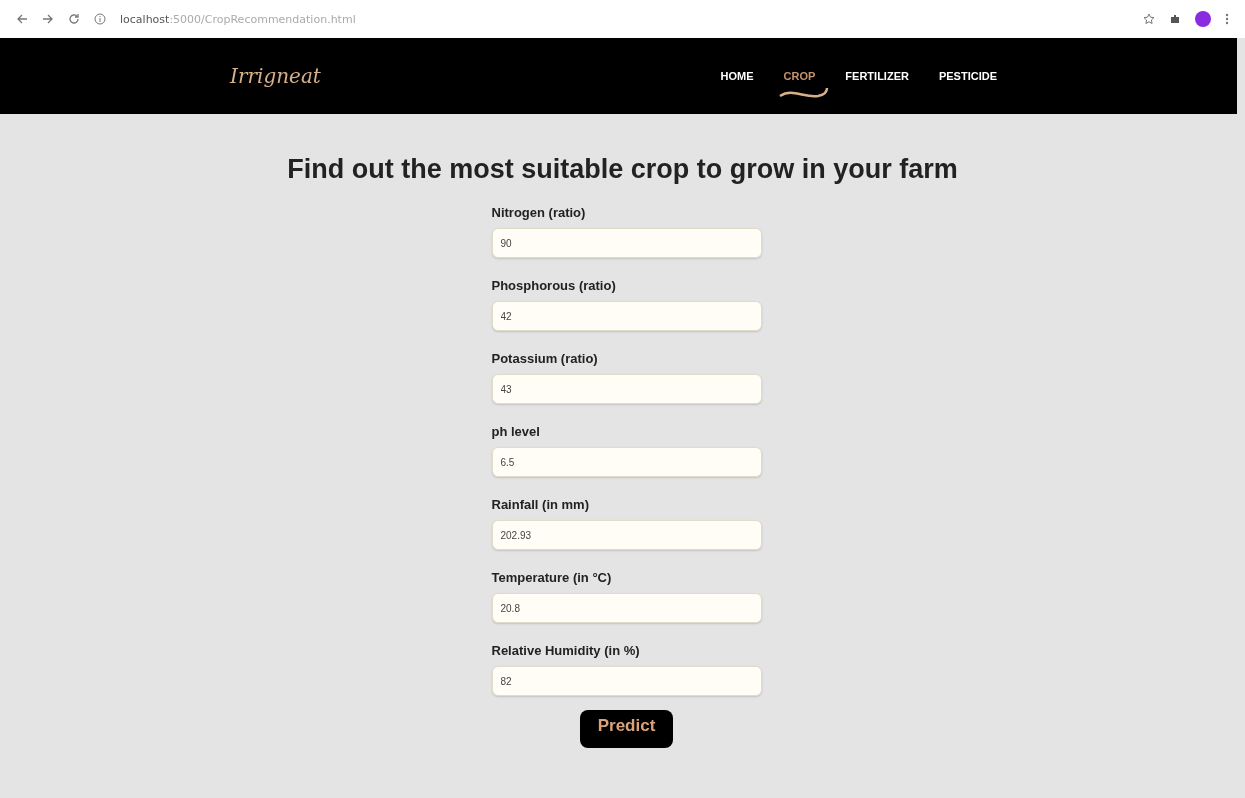 Image resolution: width=1245 pixels, height=798 pixels. Describe the element at coordinates (626, 462) in the screenshot. I see `input-field: 6.5` at that location.